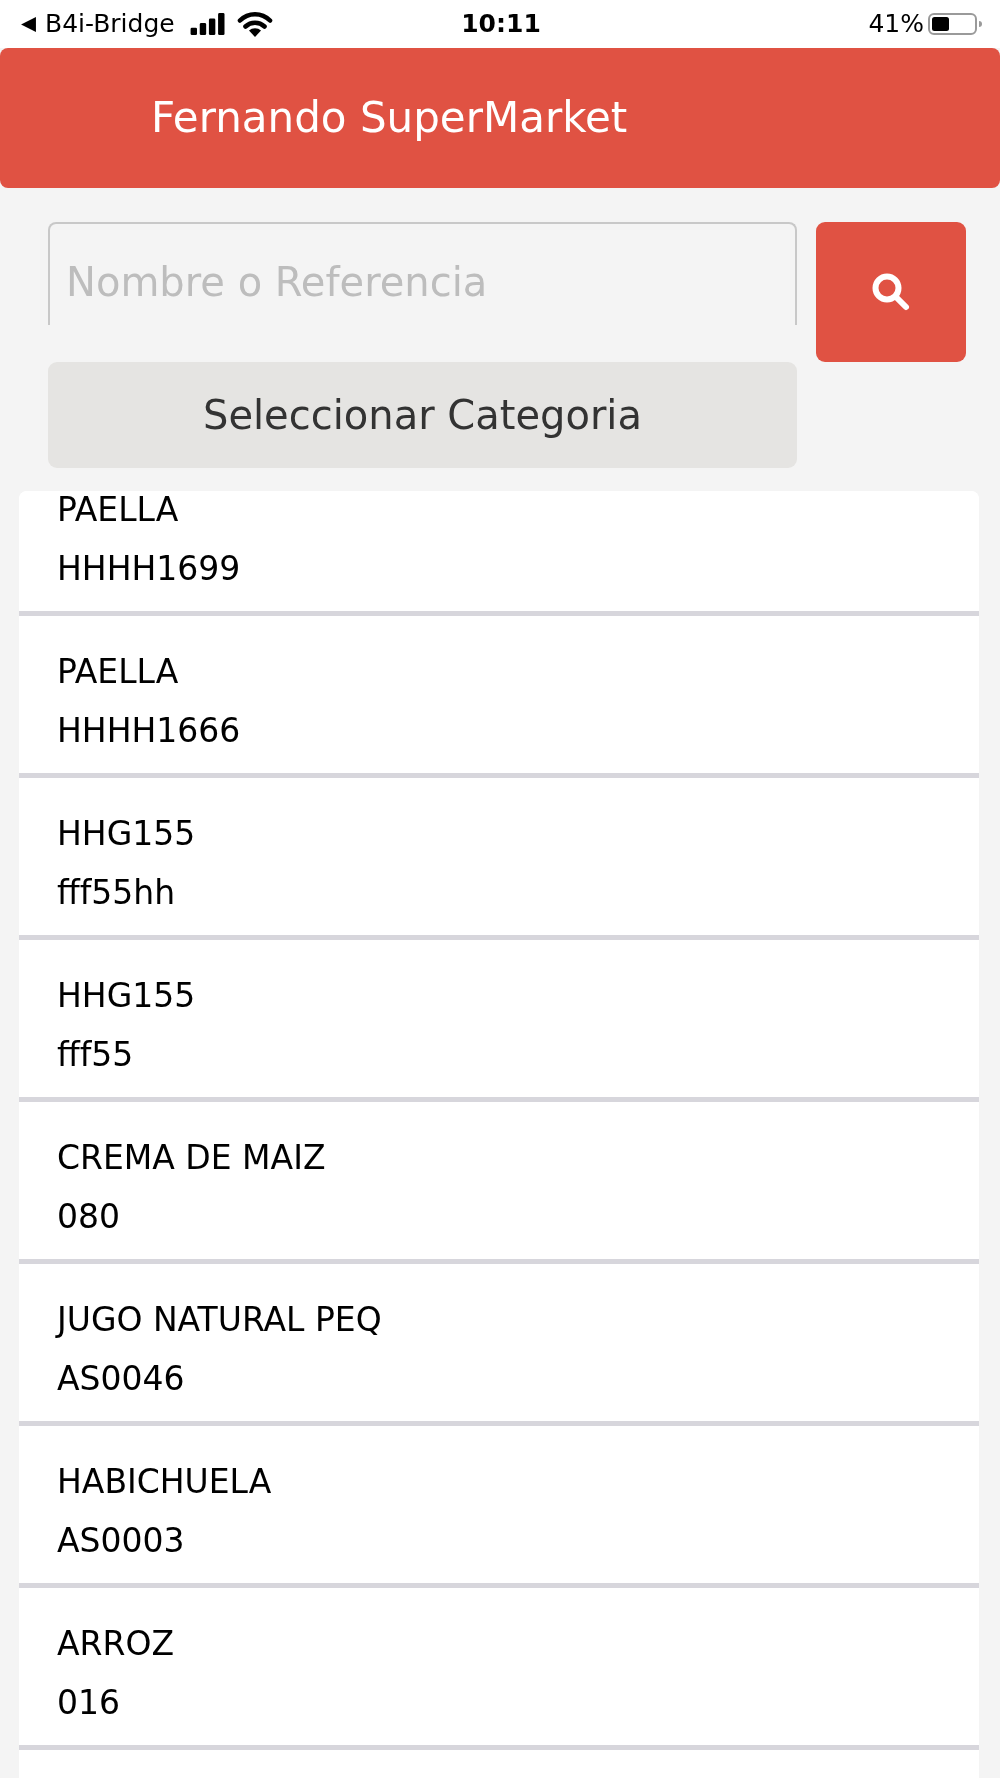 This screenshot has height=1778, width=1000. Describe the element at coordinates (88, 1217) in the screenshot. I see `product-reference: 080` at that location.